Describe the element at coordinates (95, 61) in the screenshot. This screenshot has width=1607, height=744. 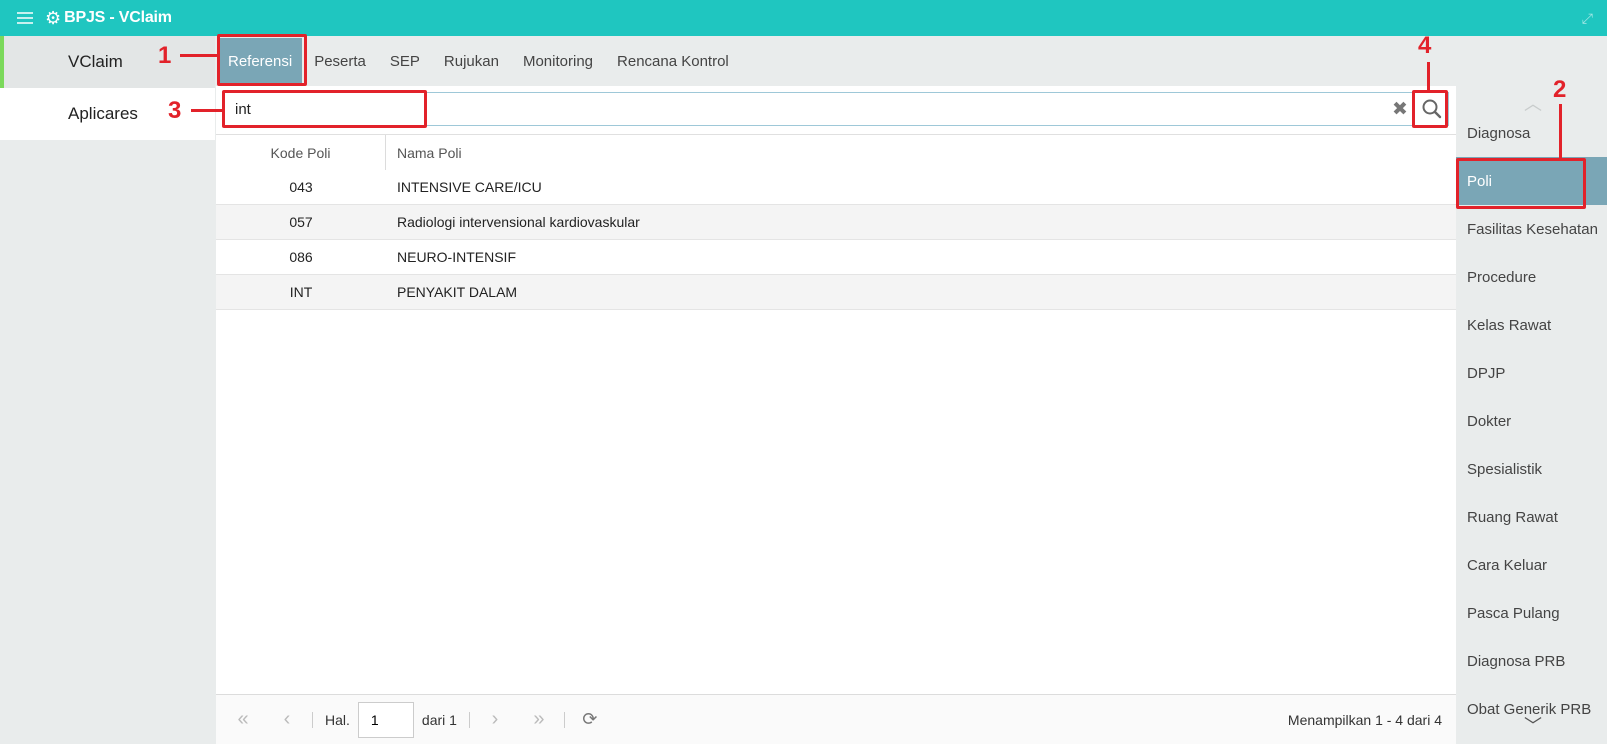
I see `left-nav-item-label: VClaim` at that location.